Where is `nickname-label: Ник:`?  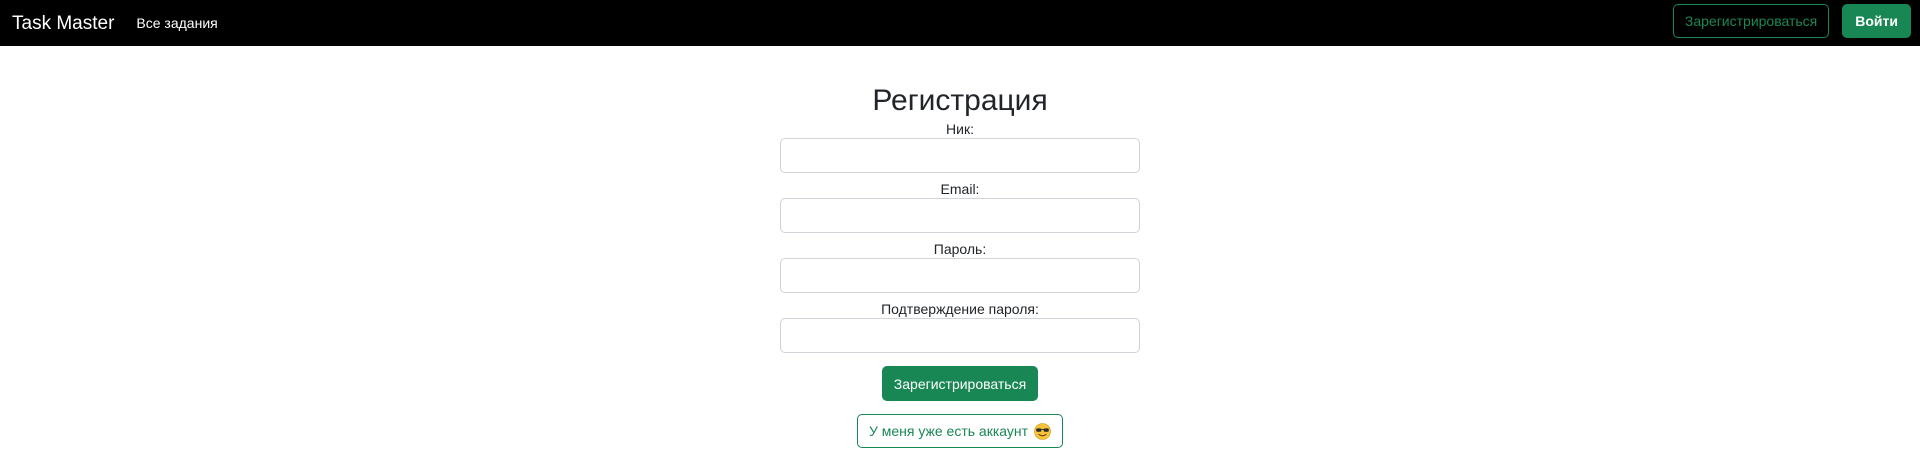 nickname-label: Ник: is located at coordinates (960, 129).